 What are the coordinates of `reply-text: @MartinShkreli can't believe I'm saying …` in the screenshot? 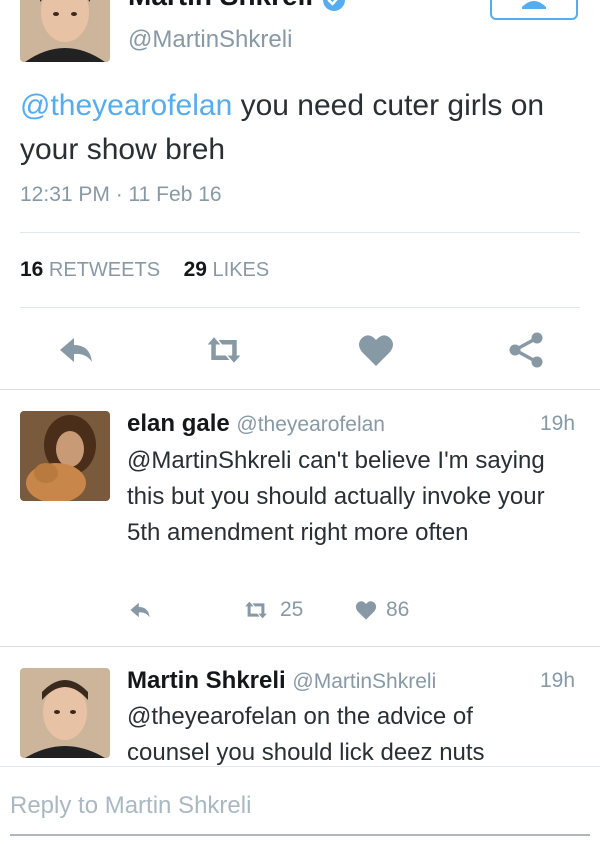 It's located at (336, 496).